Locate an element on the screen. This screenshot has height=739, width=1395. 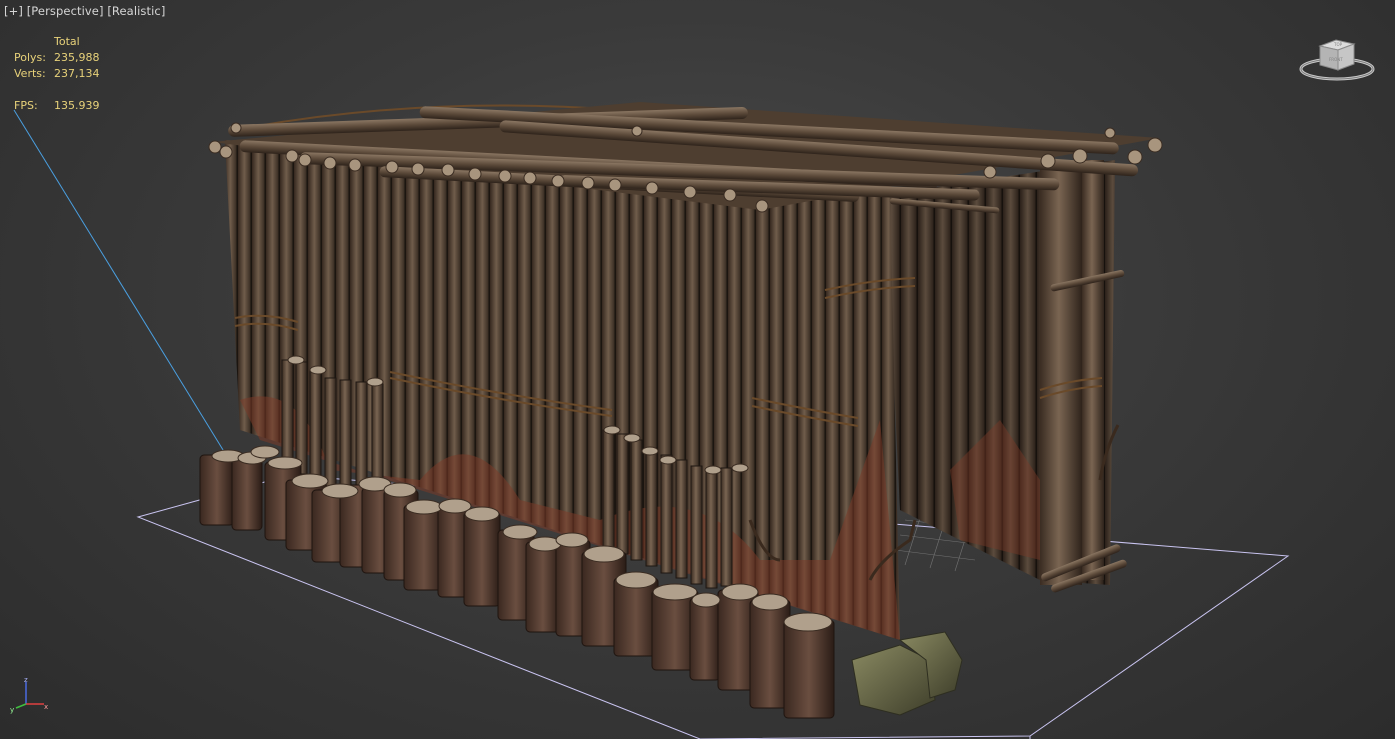
fps-value: 135.939 is located at coordinates (77, 105).